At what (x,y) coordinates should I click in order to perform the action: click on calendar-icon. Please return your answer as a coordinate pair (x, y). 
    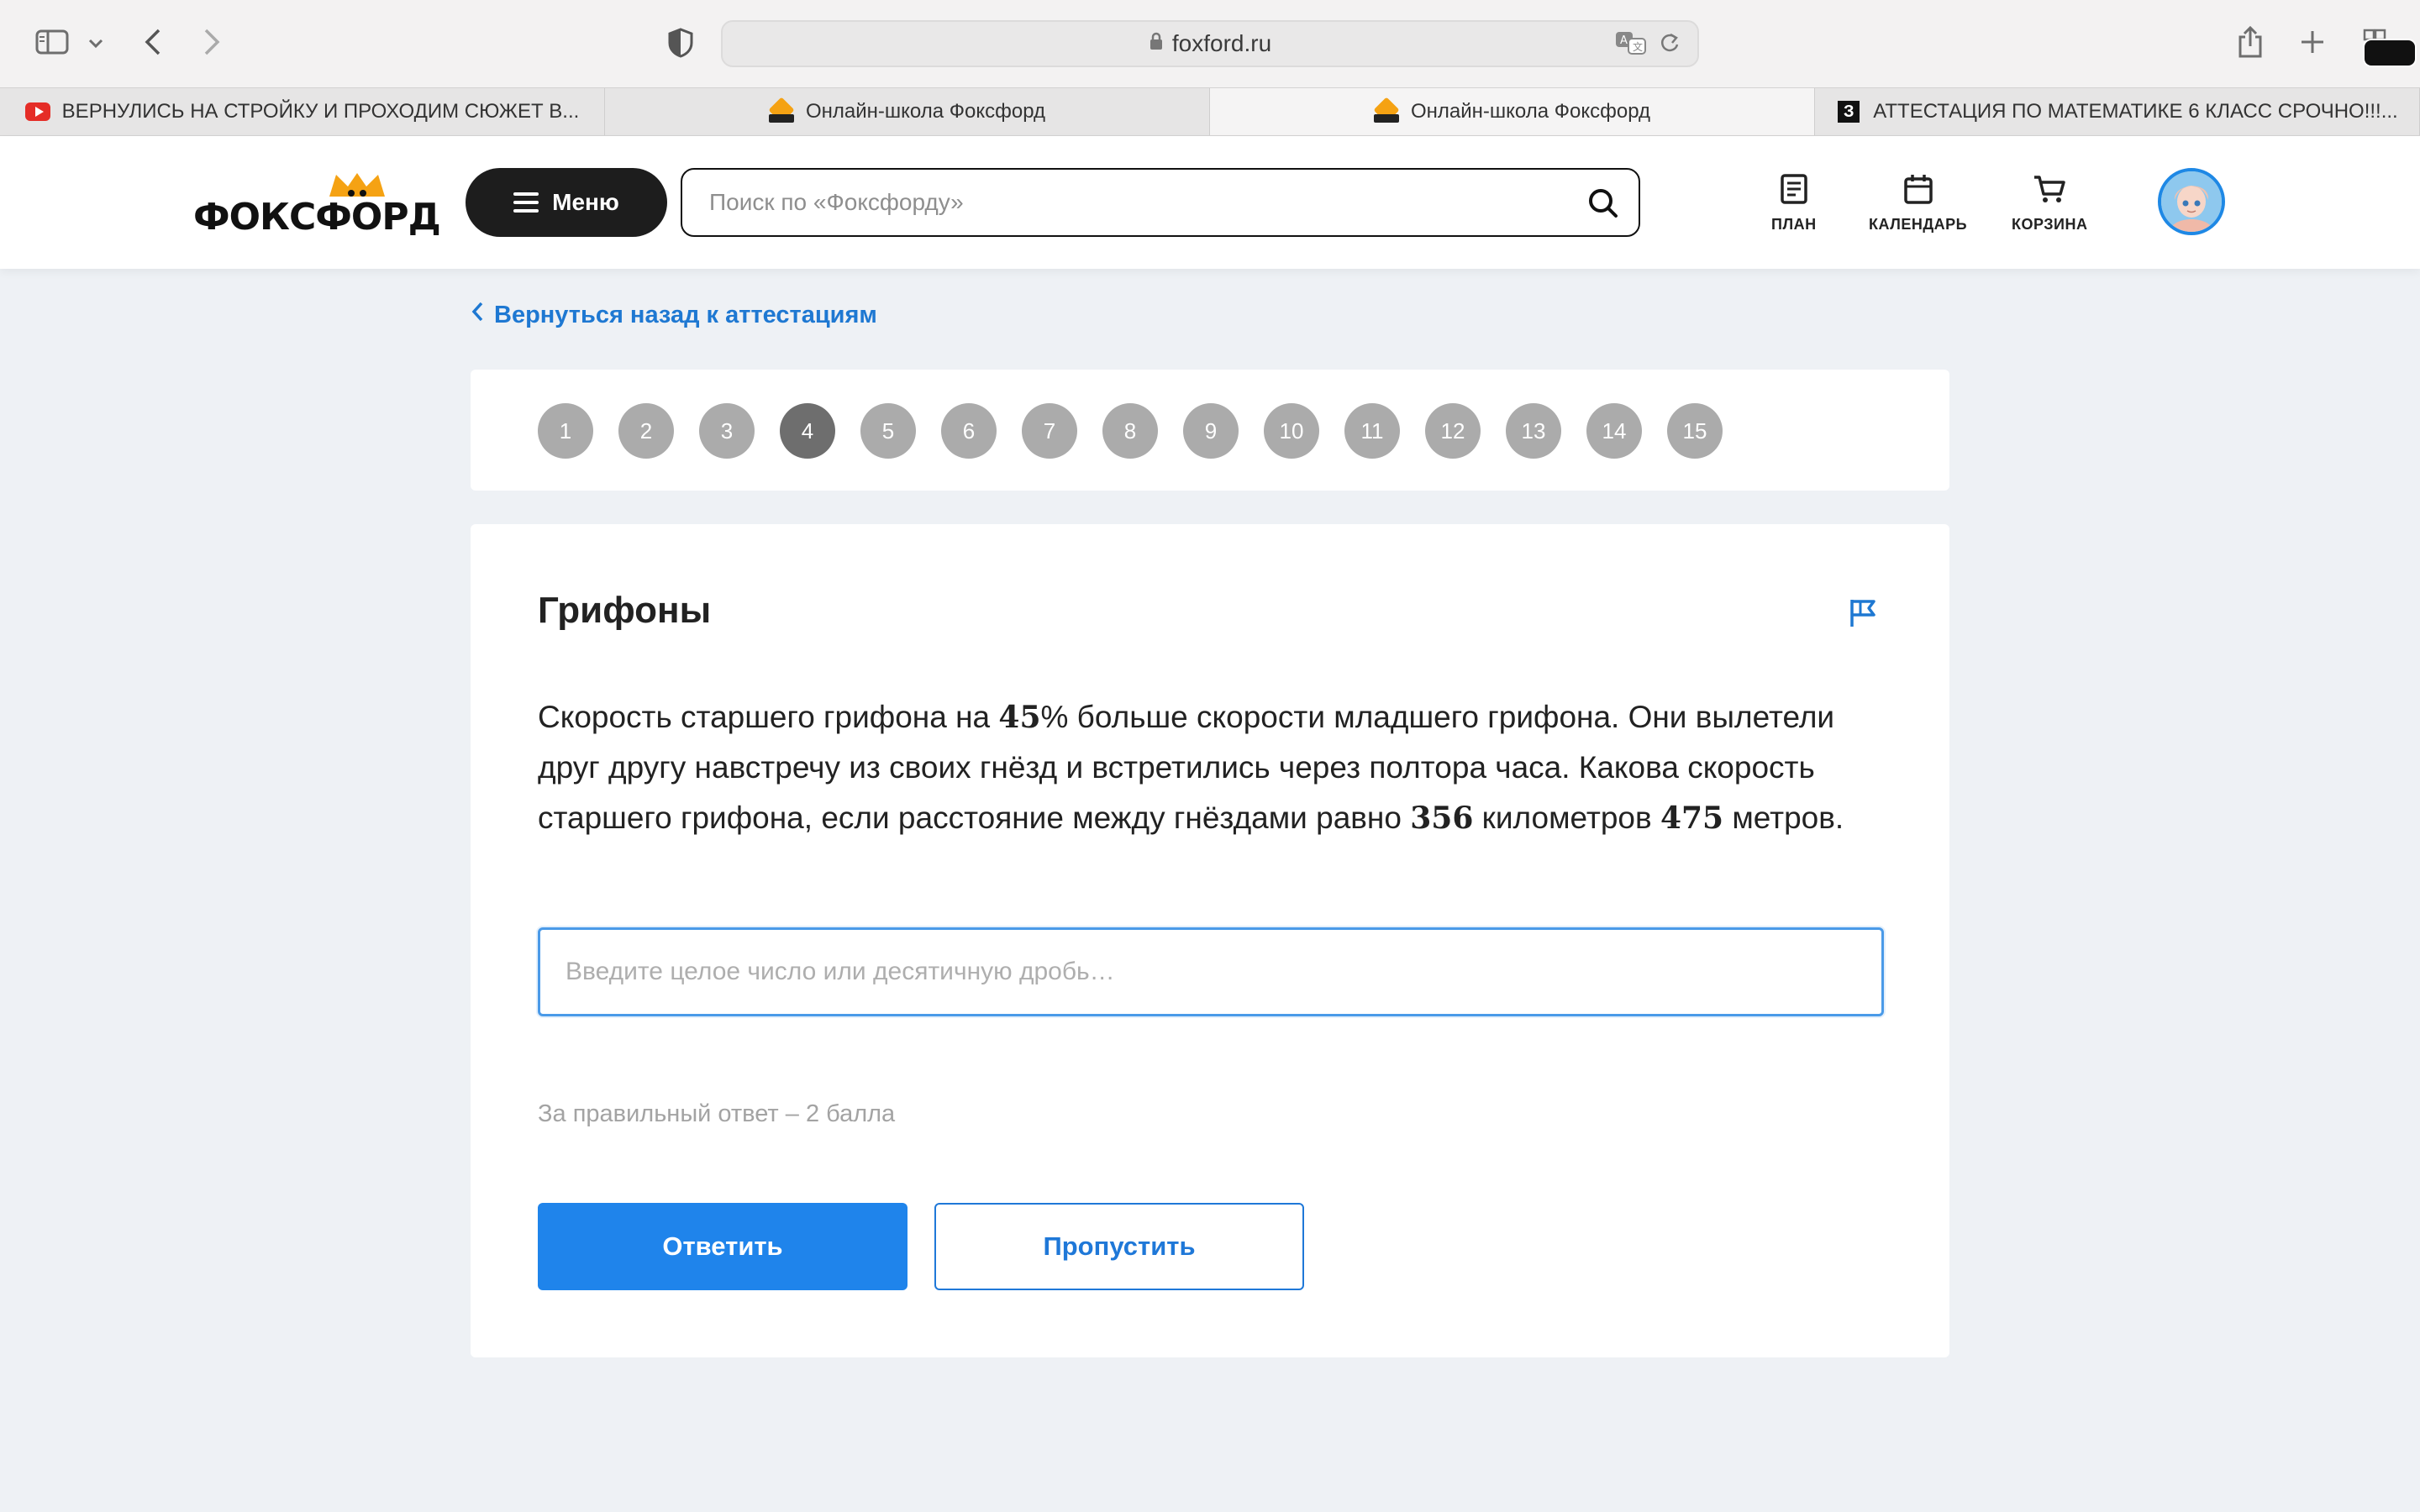
    Looking at the image, I should click on (1918, 191).